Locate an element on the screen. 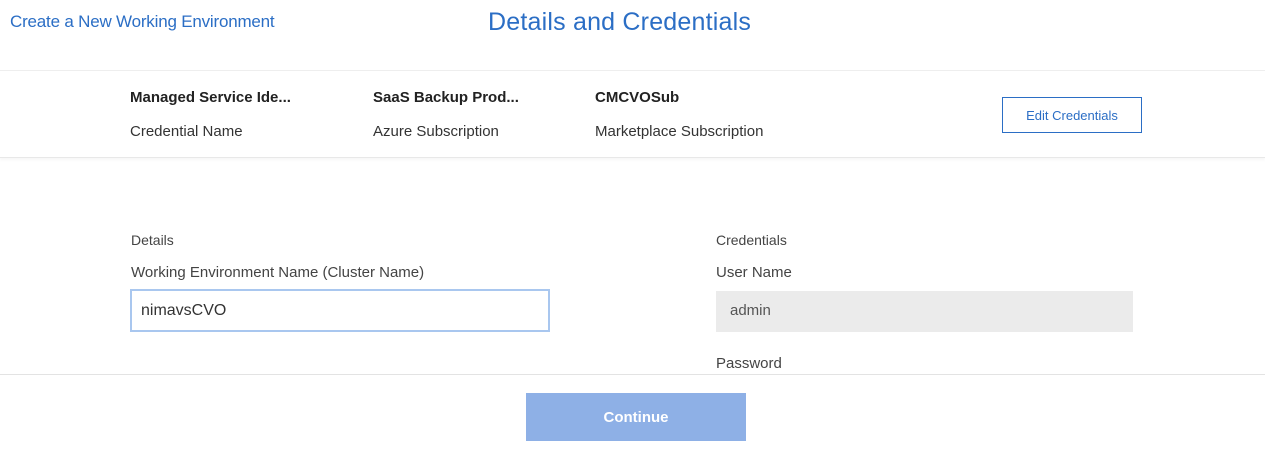 The image size is (1265, 453). marketplace-subscription-item: CMCVOSub Marketplace Subscription is located at coordinates (679, 114).